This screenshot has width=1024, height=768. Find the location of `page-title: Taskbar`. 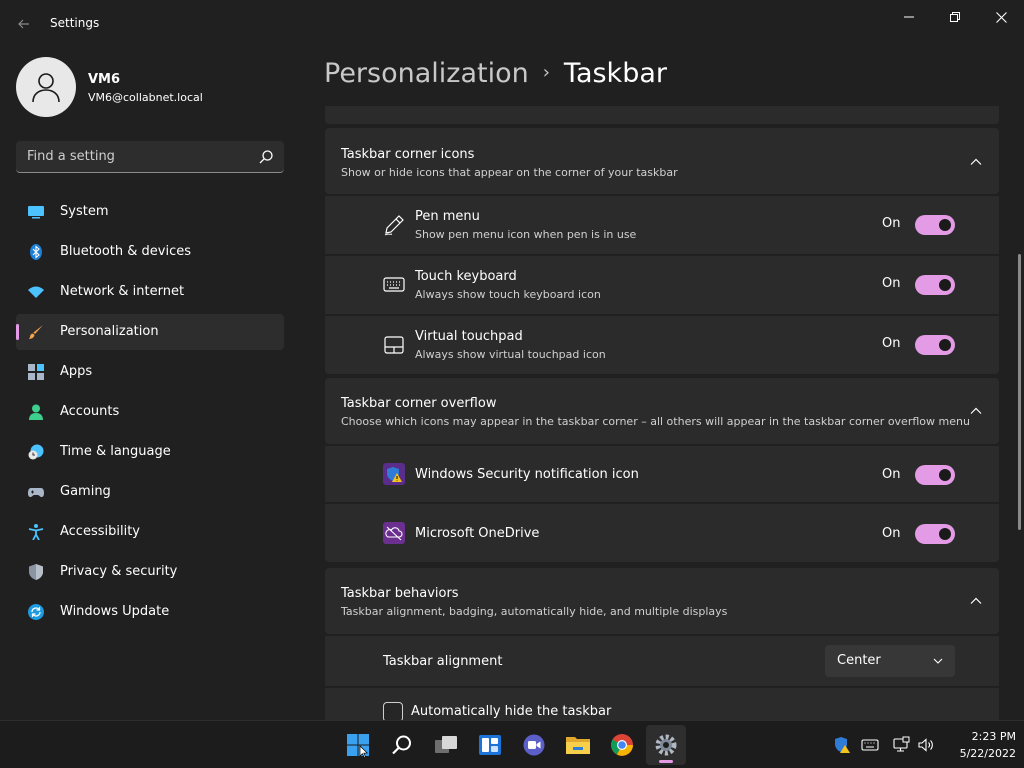

page-title: Taskbar is located at coordinates (615, 73).